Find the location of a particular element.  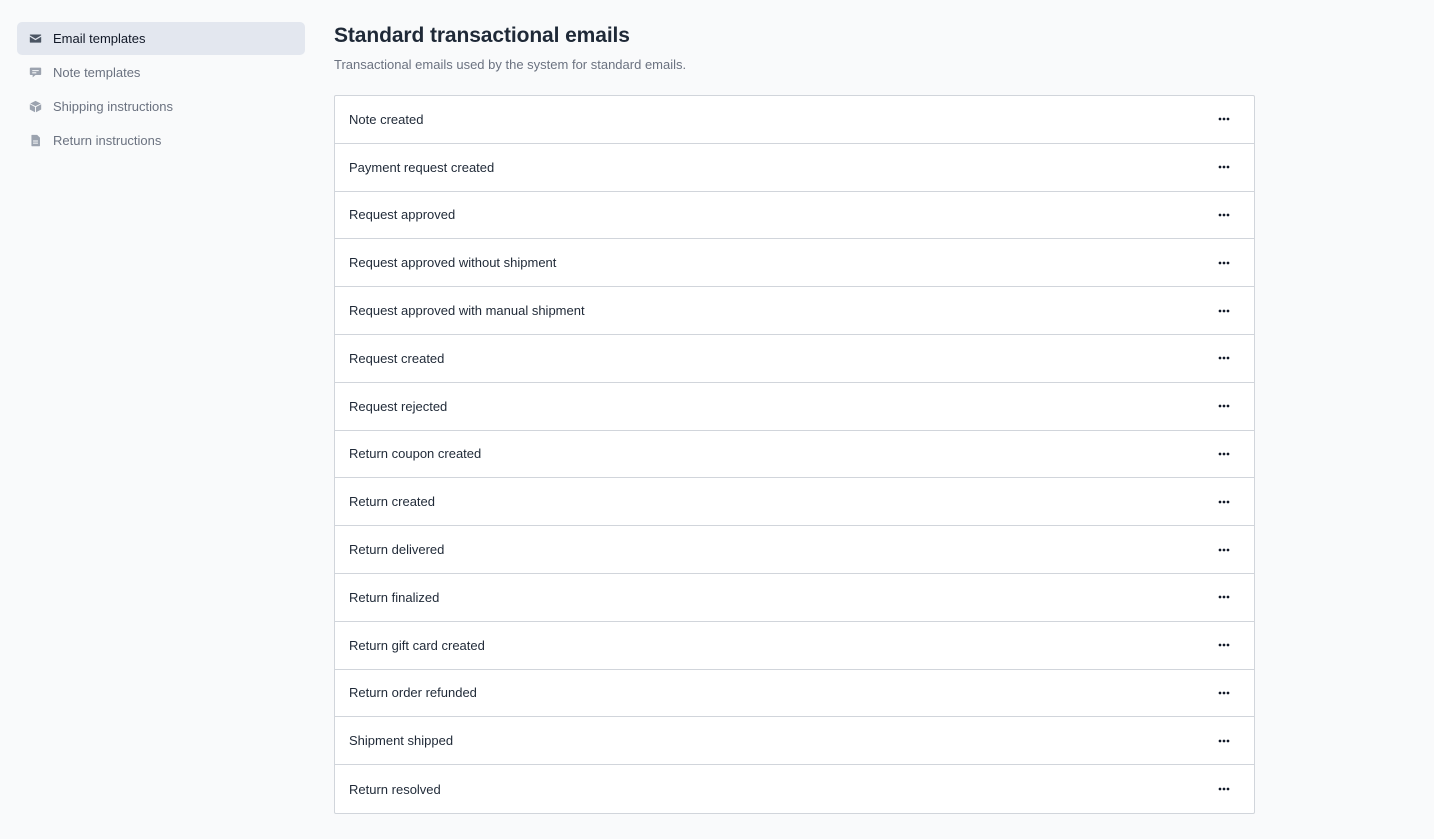

page-title: Standard transactional emails is located at coordinates (482, 35).